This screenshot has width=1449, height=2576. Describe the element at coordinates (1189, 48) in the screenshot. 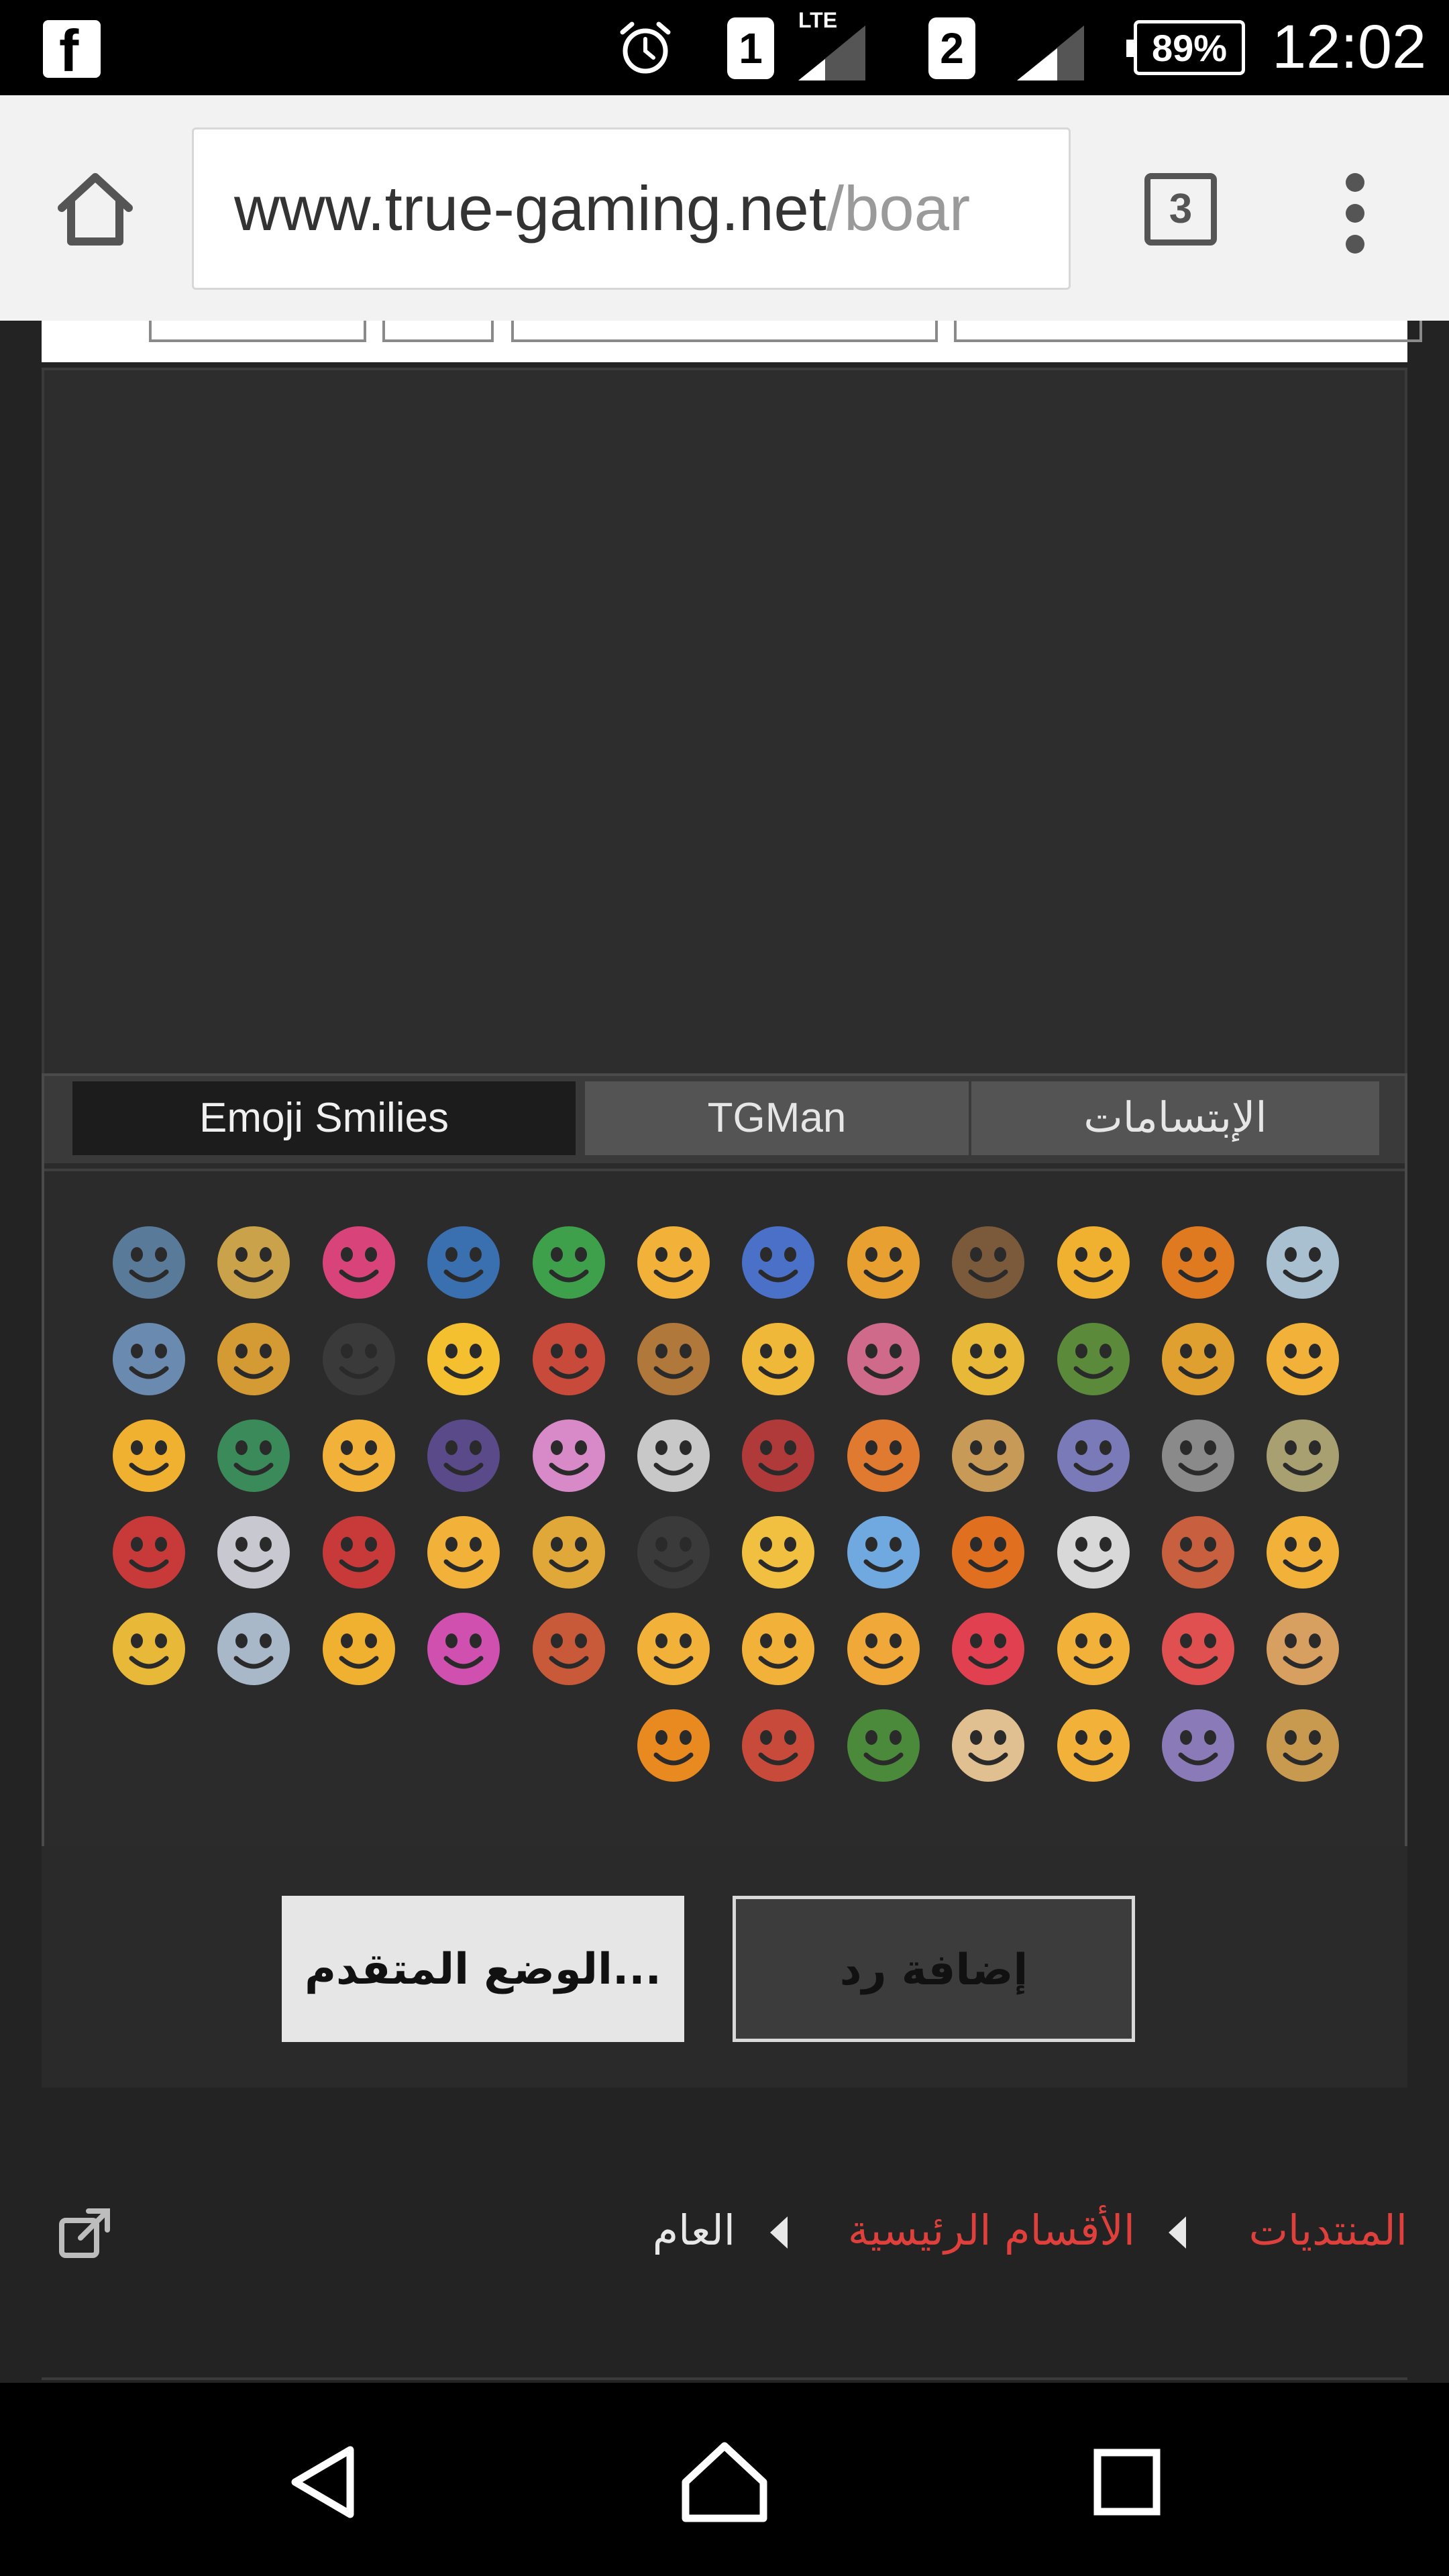

I see `battery-level: 89%` at that location.